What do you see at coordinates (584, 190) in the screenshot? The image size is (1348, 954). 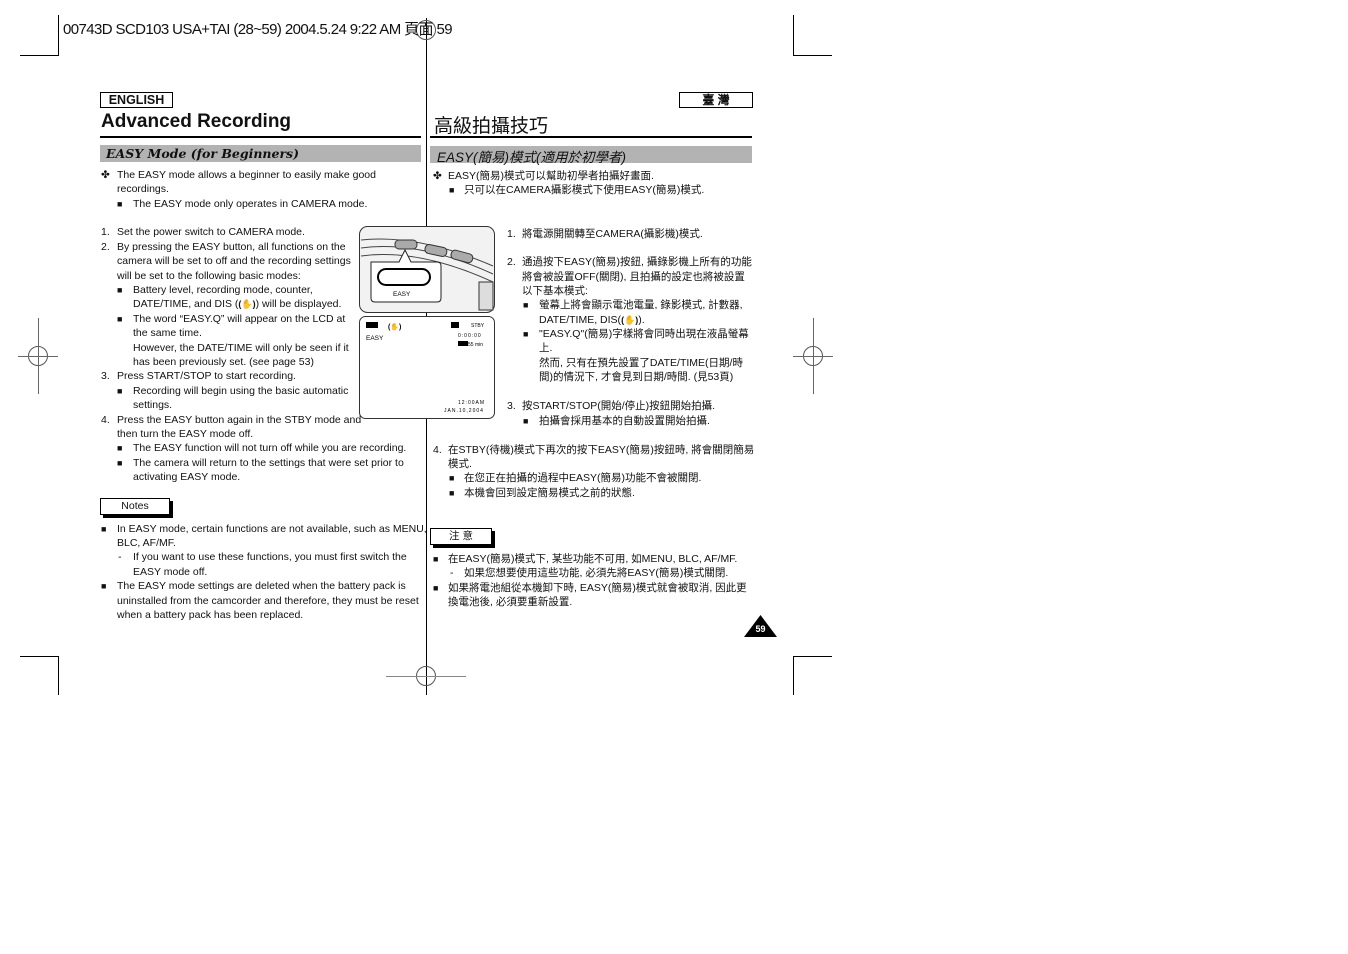 I see `text-line: 只可以在CAMERA攝影模式下使用EASY(簡易)模式.` at bounding box center [584, 190].